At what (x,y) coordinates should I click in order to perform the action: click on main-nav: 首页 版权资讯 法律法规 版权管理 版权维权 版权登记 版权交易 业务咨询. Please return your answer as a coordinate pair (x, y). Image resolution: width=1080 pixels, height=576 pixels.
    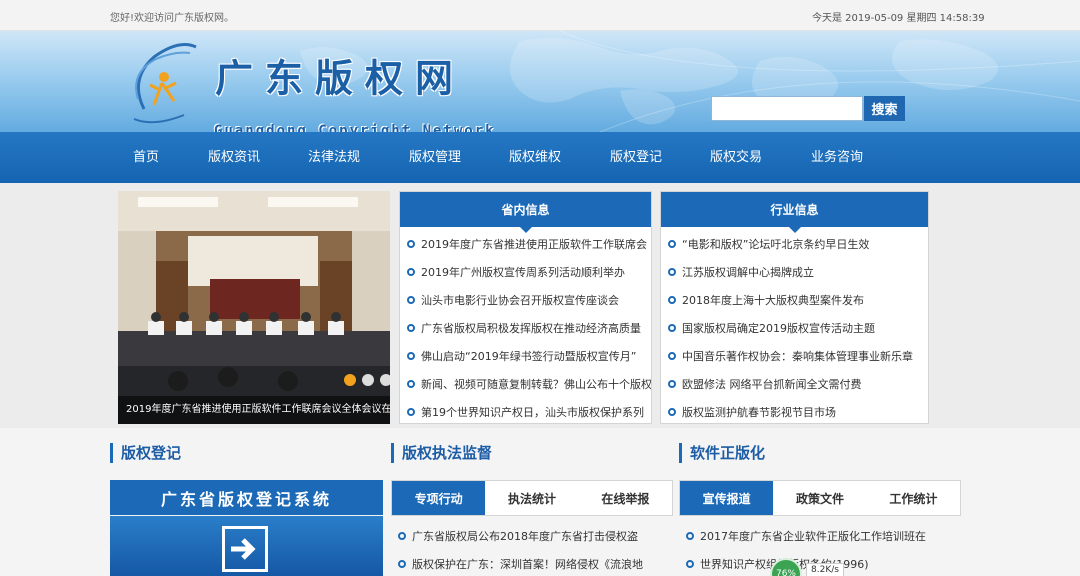
    Looking at the image, I should click on (540, 157).